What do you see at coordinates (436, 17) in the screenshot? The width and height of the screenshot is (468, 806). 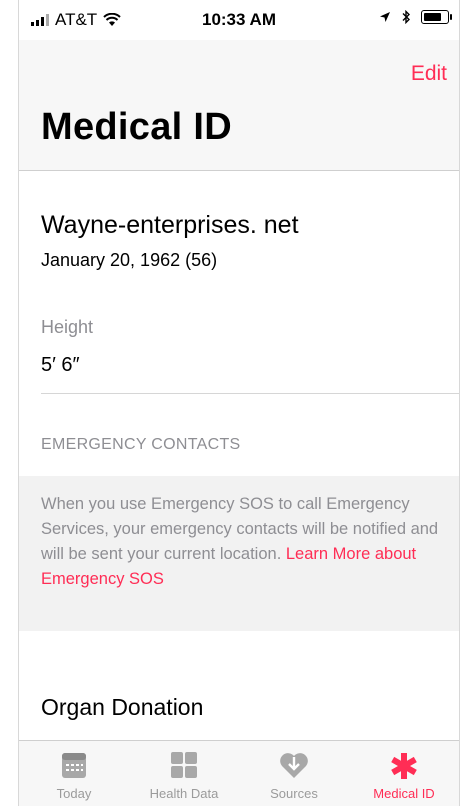 I see `battery-icon` at bounding box center [436, 17].